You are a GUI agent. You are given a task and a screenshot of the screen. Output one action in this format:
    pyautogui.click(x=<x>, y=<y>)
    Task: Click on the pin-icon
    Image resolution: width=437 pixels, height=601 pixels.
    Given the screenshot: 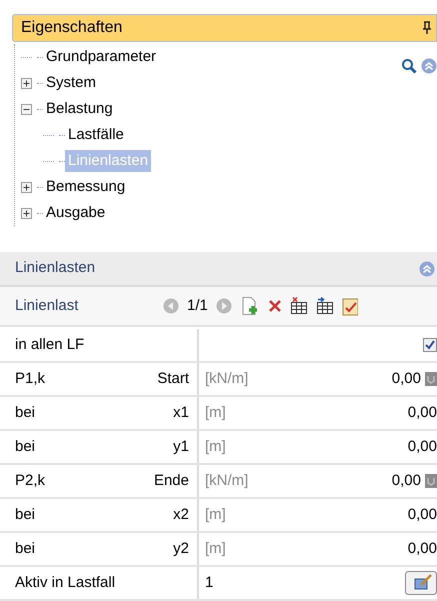 What is the action you would take?
    pyautogui.click(x=427, y=28)
    